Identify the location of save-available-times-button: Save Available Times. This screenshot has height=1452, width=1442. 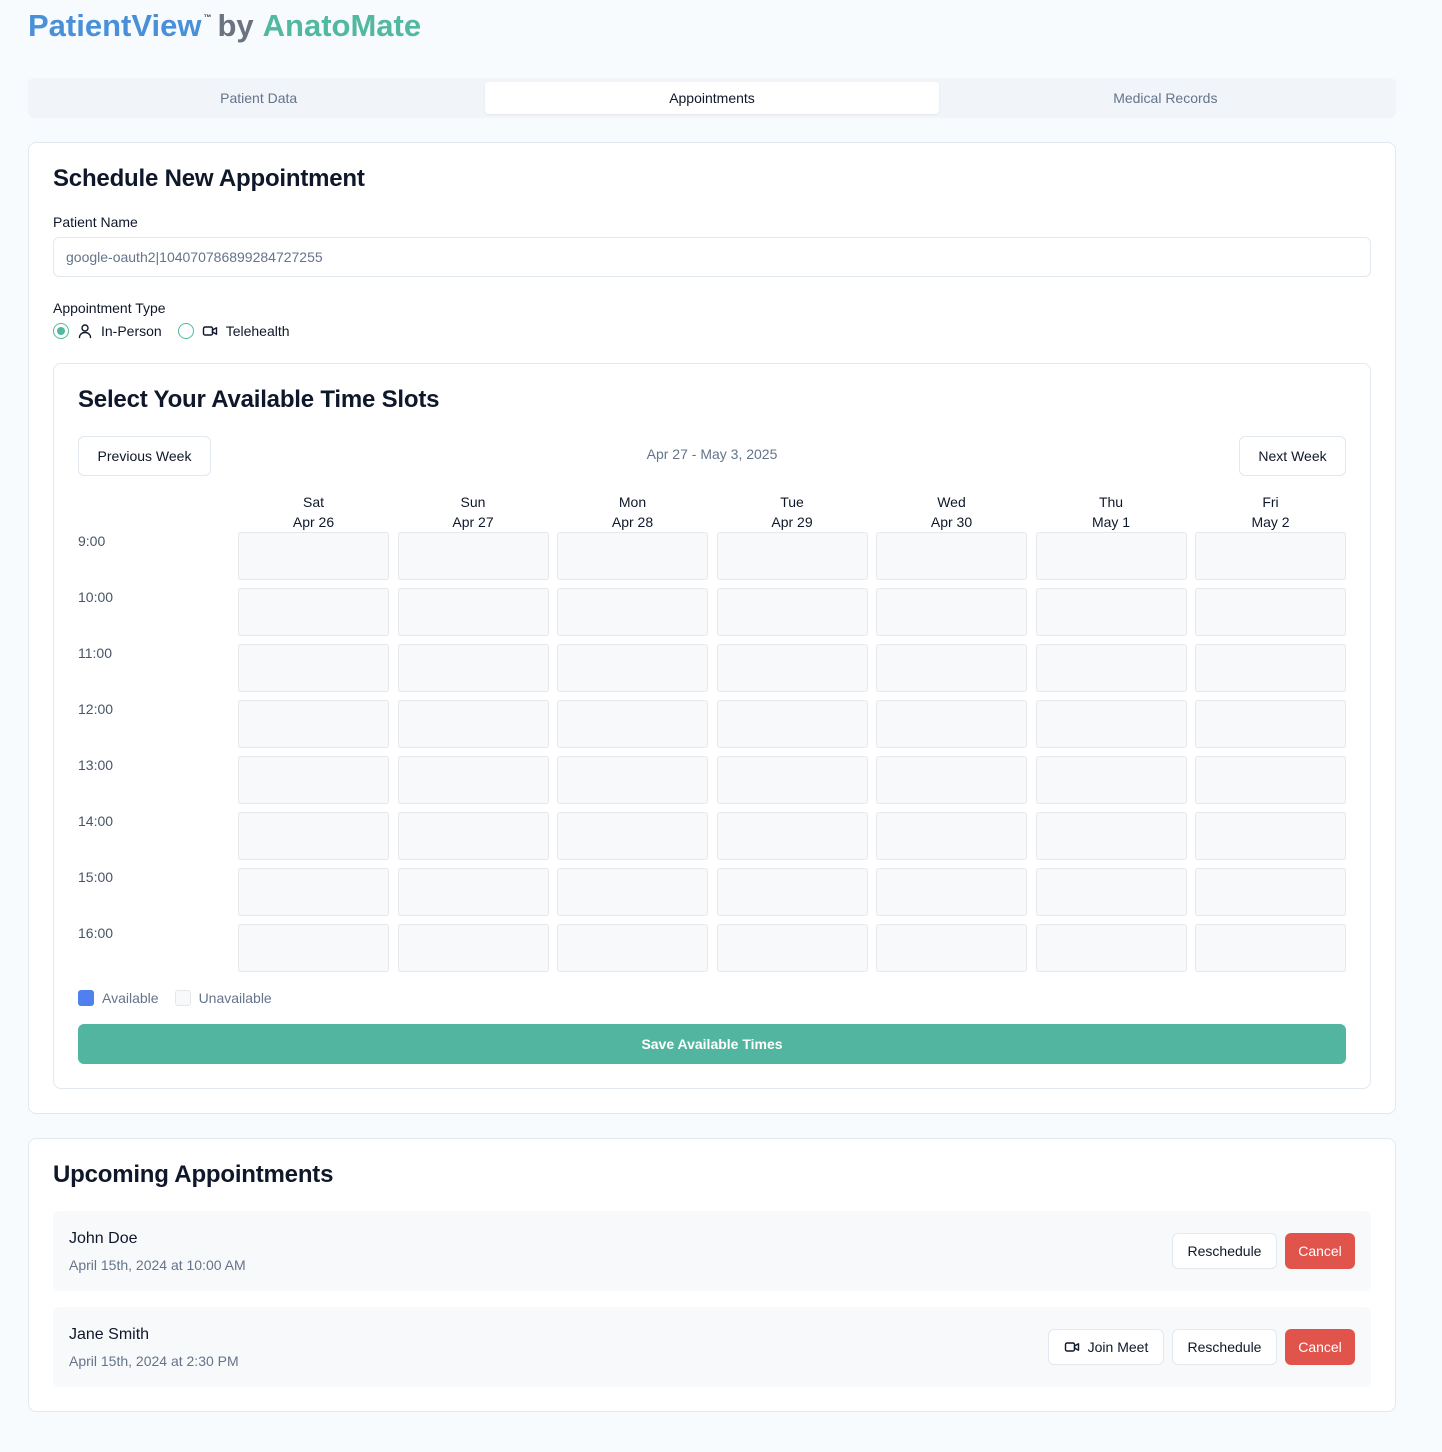
(712, 1044).